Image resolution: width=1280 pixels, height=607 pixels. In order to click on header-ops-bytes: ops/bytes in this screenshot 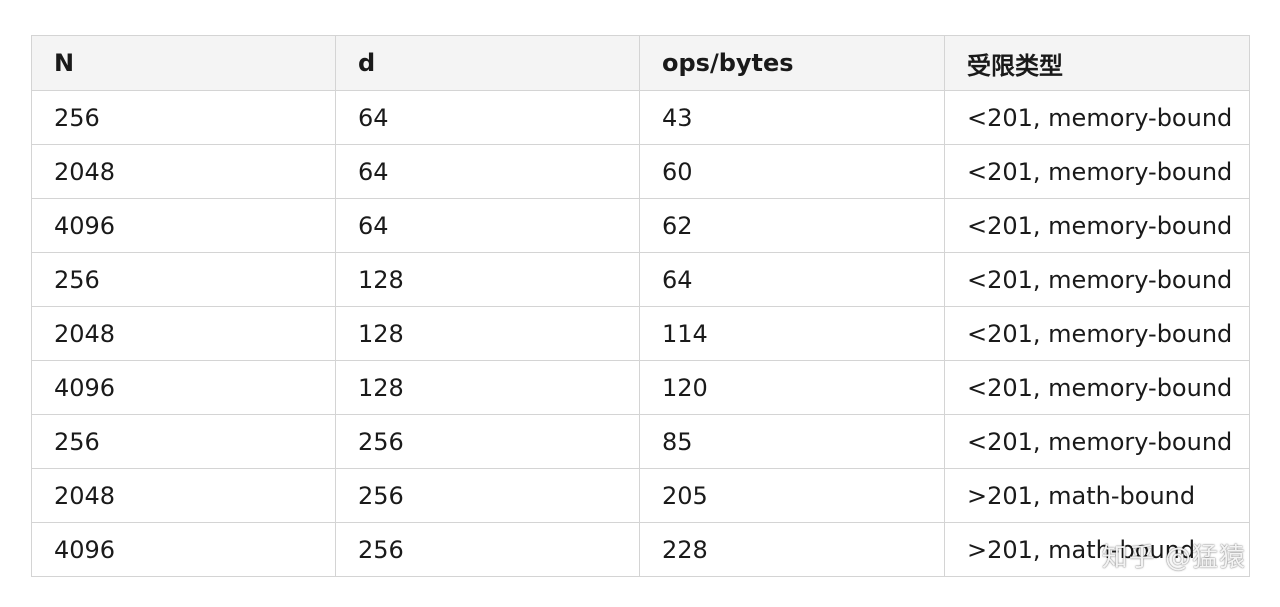, I will do `click(792, 63)`.